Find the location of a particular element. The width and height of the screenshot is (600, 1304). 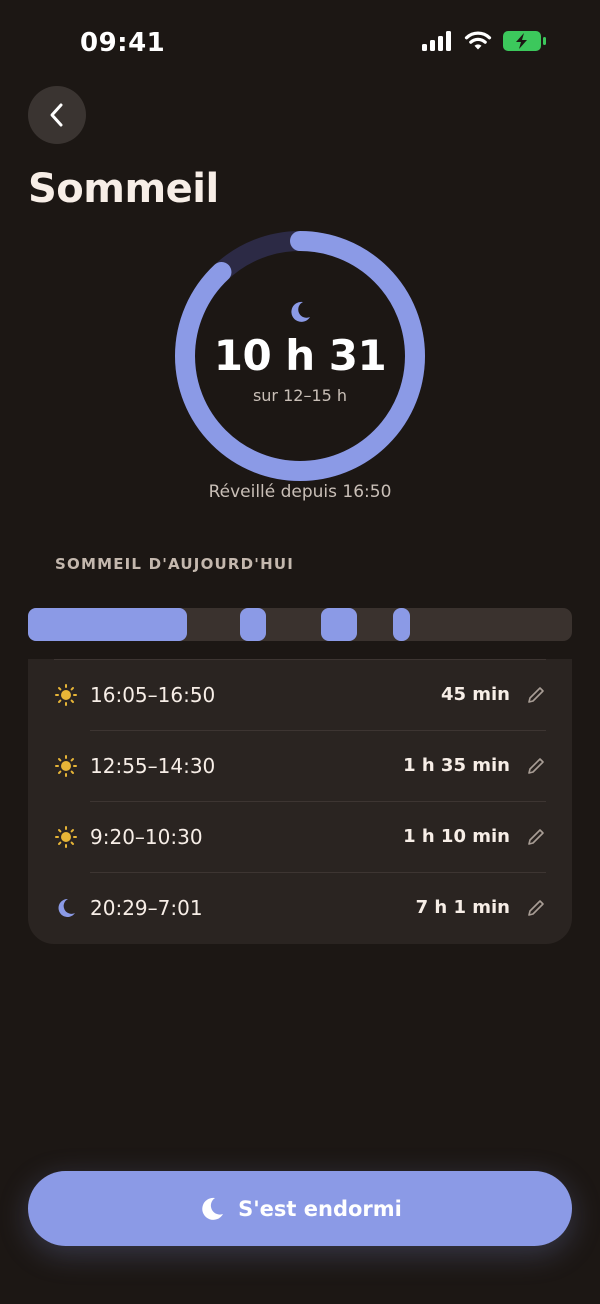

session-time: 20:29–7:01 is located at coordinates (146, 907).